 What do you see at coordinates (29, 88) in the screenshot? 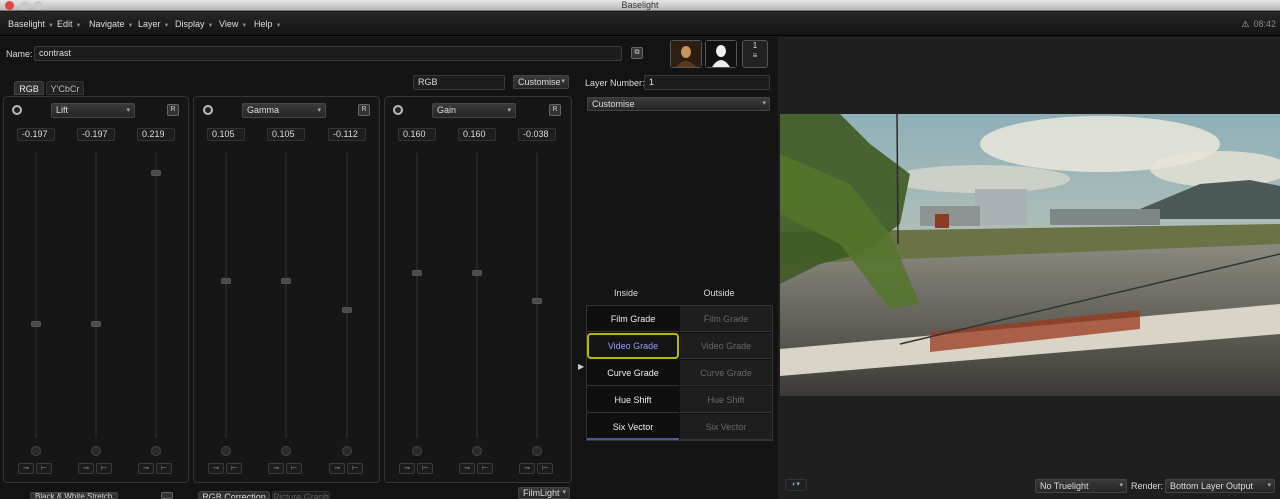
I see `tab-rgb: RGB` at bounding box center [29, 88].